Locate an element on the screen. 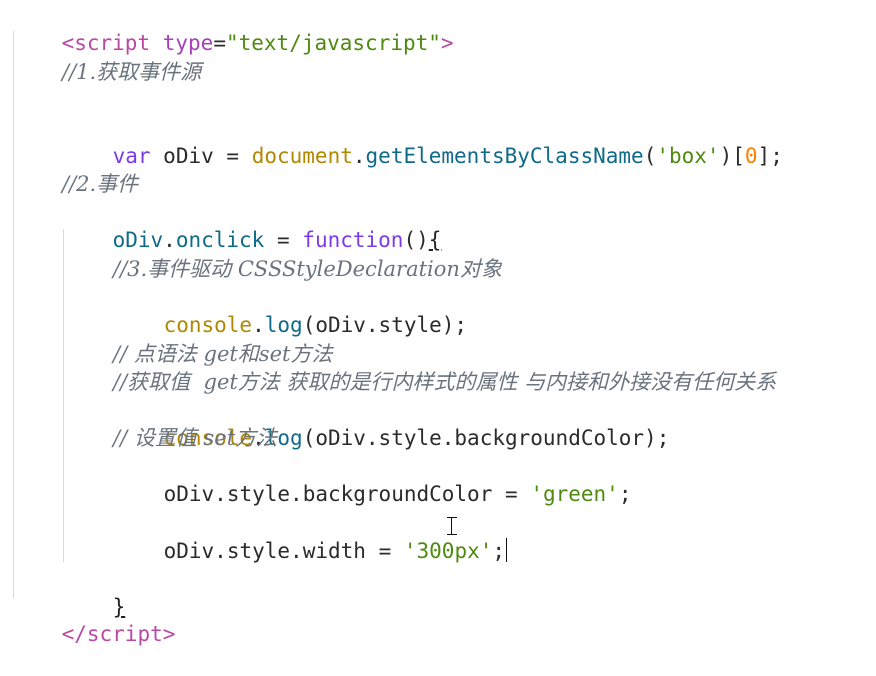  log-semicolon-2: ; is located at coordinates (663, 438).